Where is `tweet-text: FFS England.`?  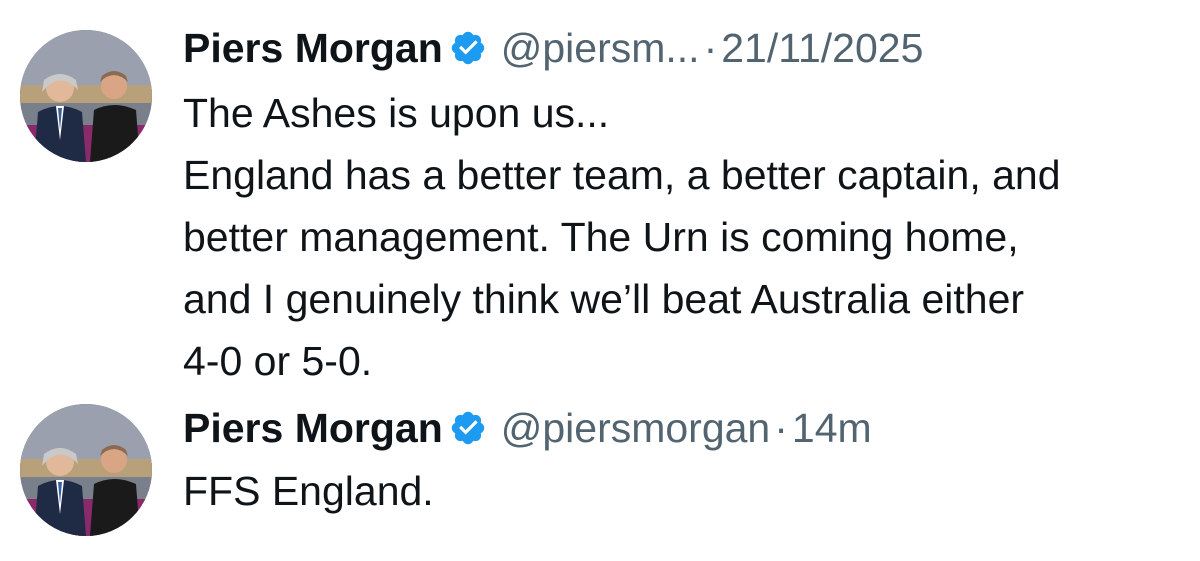 tweet-text: FFS England. is located at coordinates (683, 491).